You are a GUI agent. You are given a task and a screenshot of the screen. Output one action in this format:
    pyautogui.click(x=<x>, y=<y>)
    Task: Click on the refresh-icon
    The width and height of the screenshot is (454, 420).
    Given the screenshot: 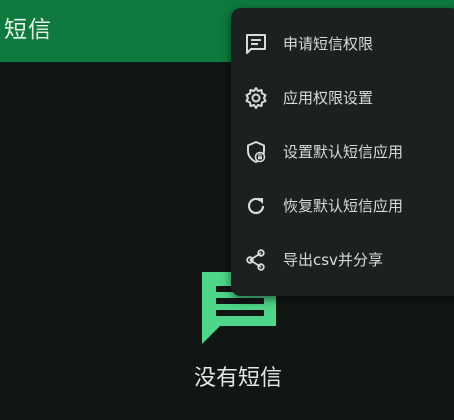 What is the action you would take?
    pyautogui.click(x=256, y=206)
    